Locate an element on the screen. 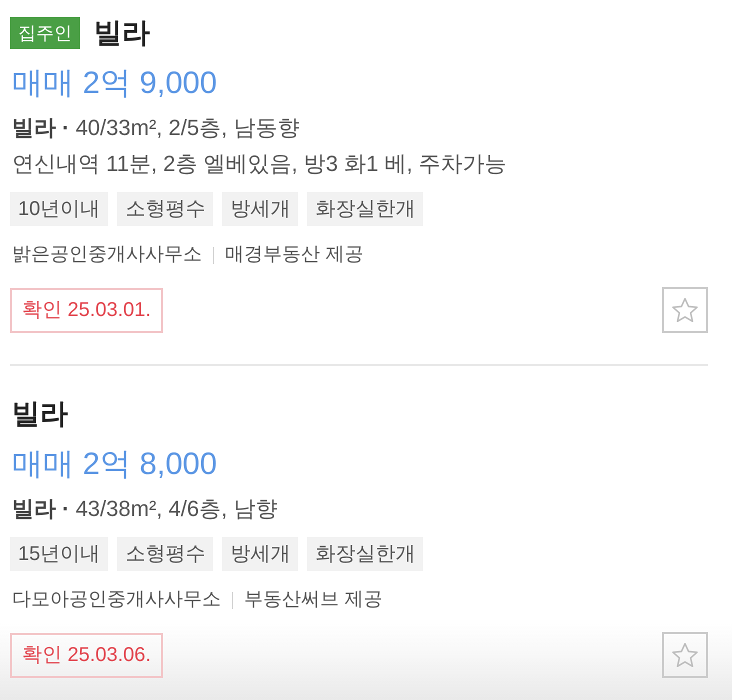 This screenshot has height=700, width=732. owner-badge: 집주인 is located at coordinates (45, 33).